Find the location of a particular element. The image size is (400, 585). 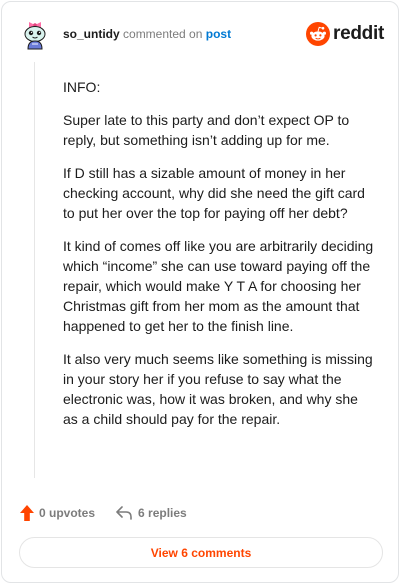

reddit-wordmark: reddit is located at coordinates (358, 33).